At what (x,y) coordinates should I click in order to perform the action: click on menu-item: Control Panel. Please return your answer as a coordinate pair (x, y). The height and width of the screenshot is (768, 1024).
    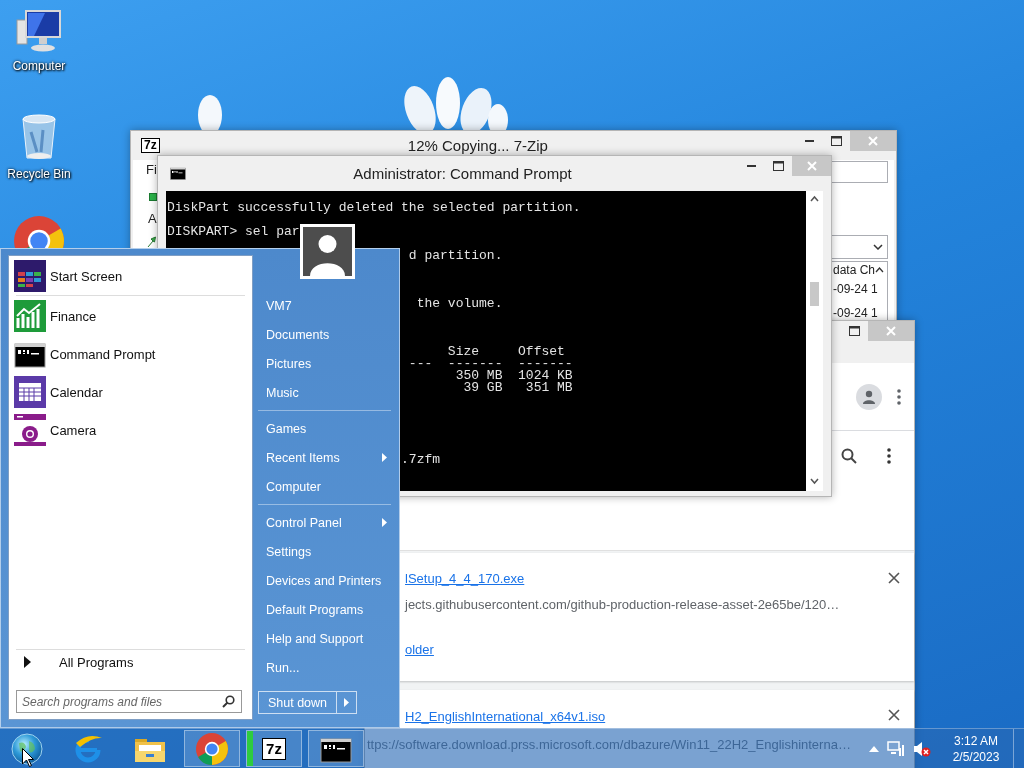
    Looking at the image, I should click on (324, 522).